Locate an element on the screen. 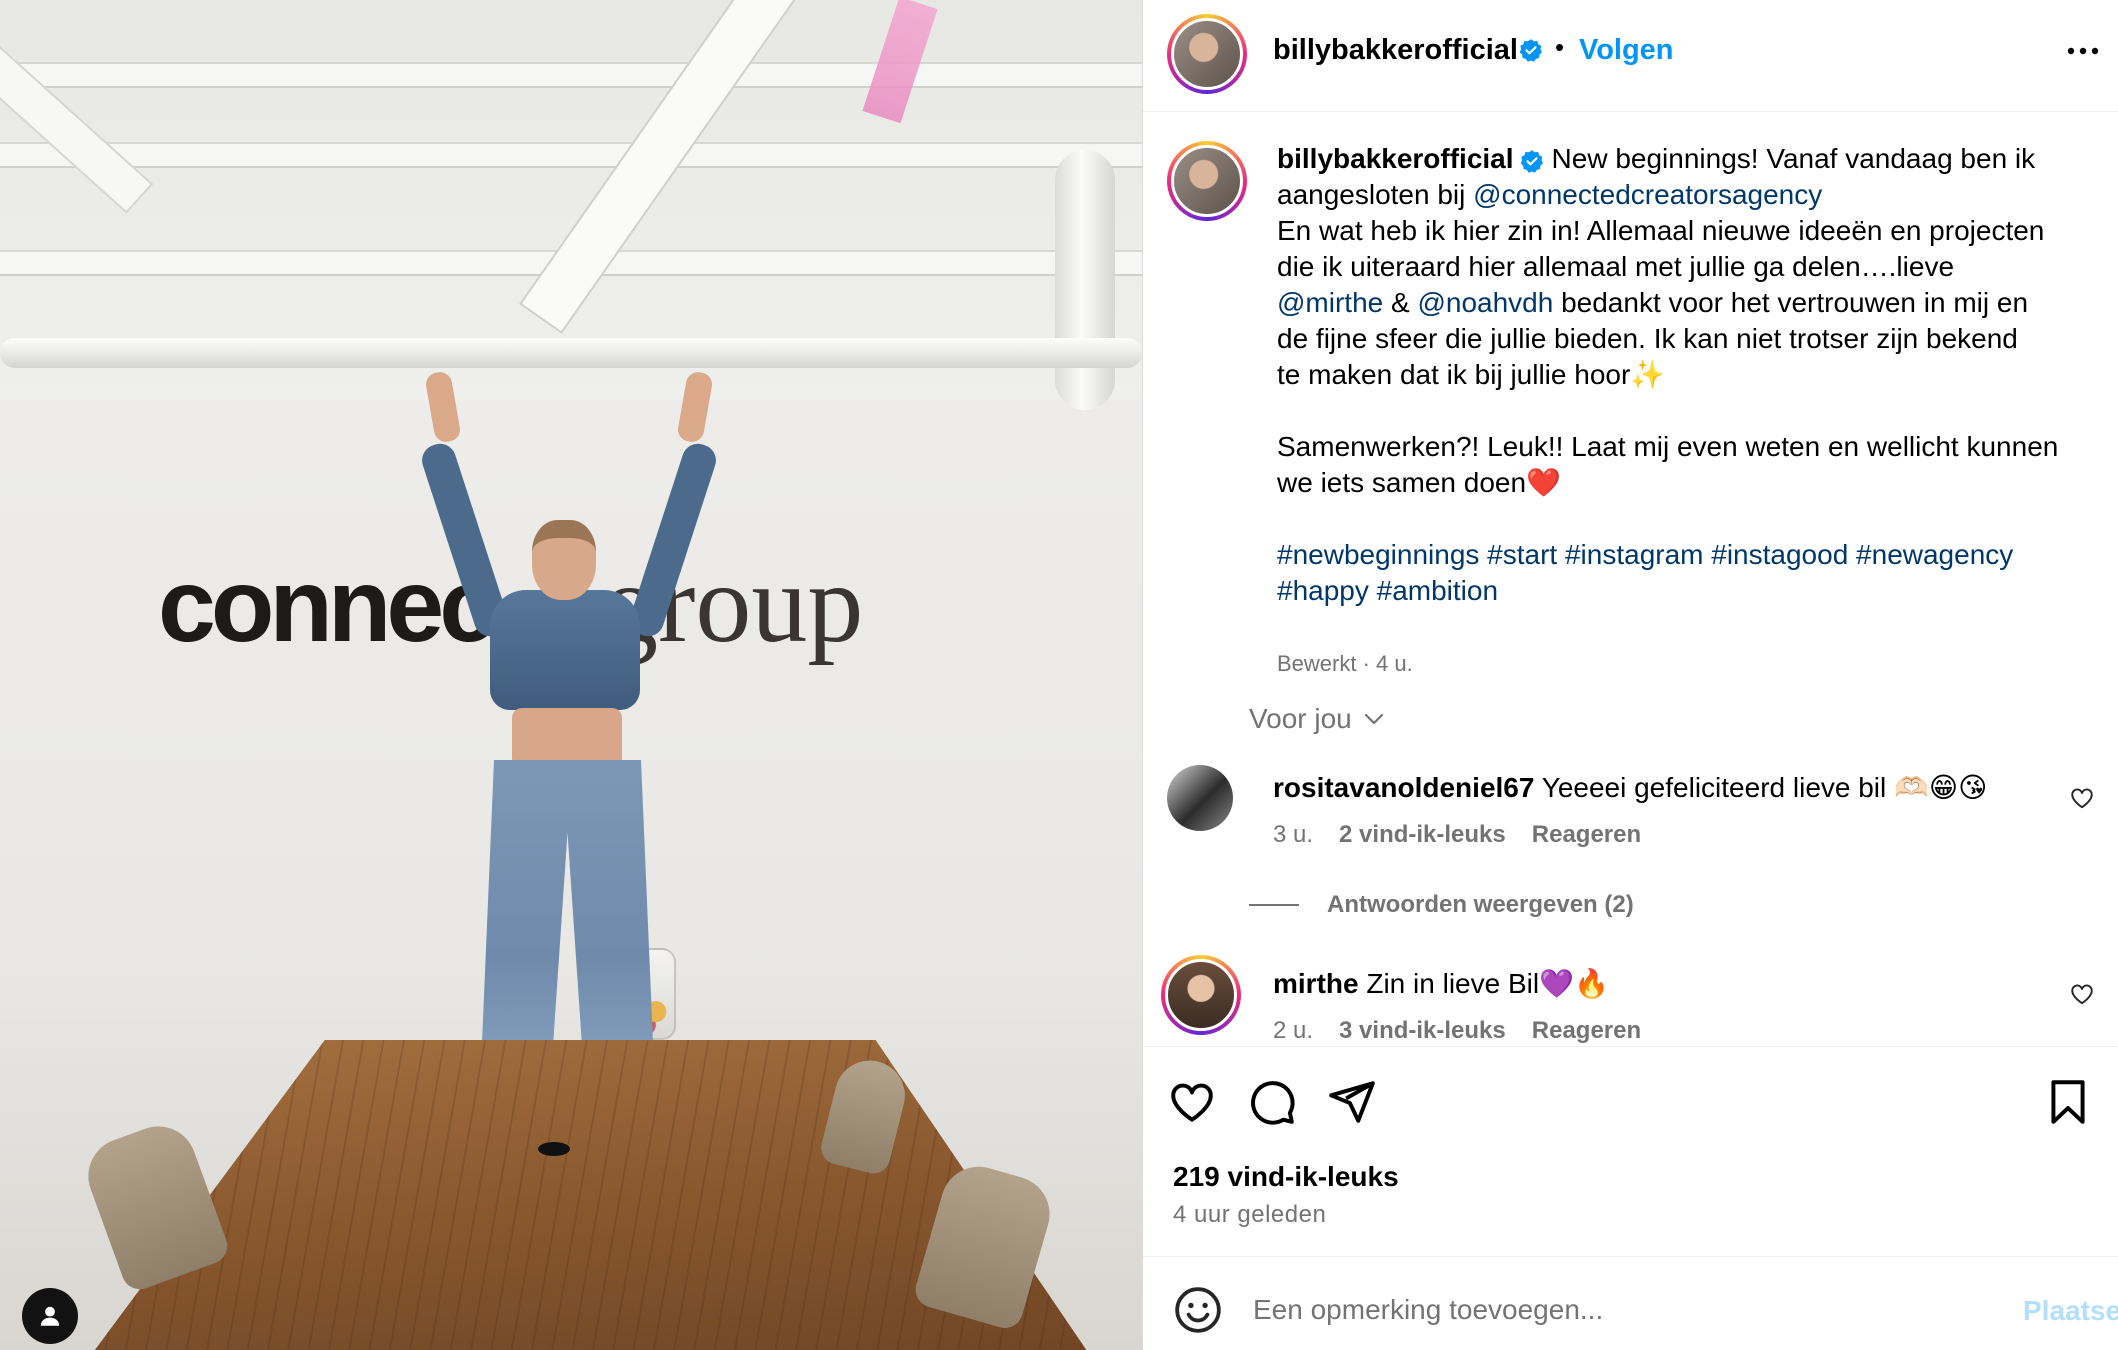 The height and width of the screenshot is (1350, 2118). caption-username: billybakkerofficial is located at coordinates (1395, 158).